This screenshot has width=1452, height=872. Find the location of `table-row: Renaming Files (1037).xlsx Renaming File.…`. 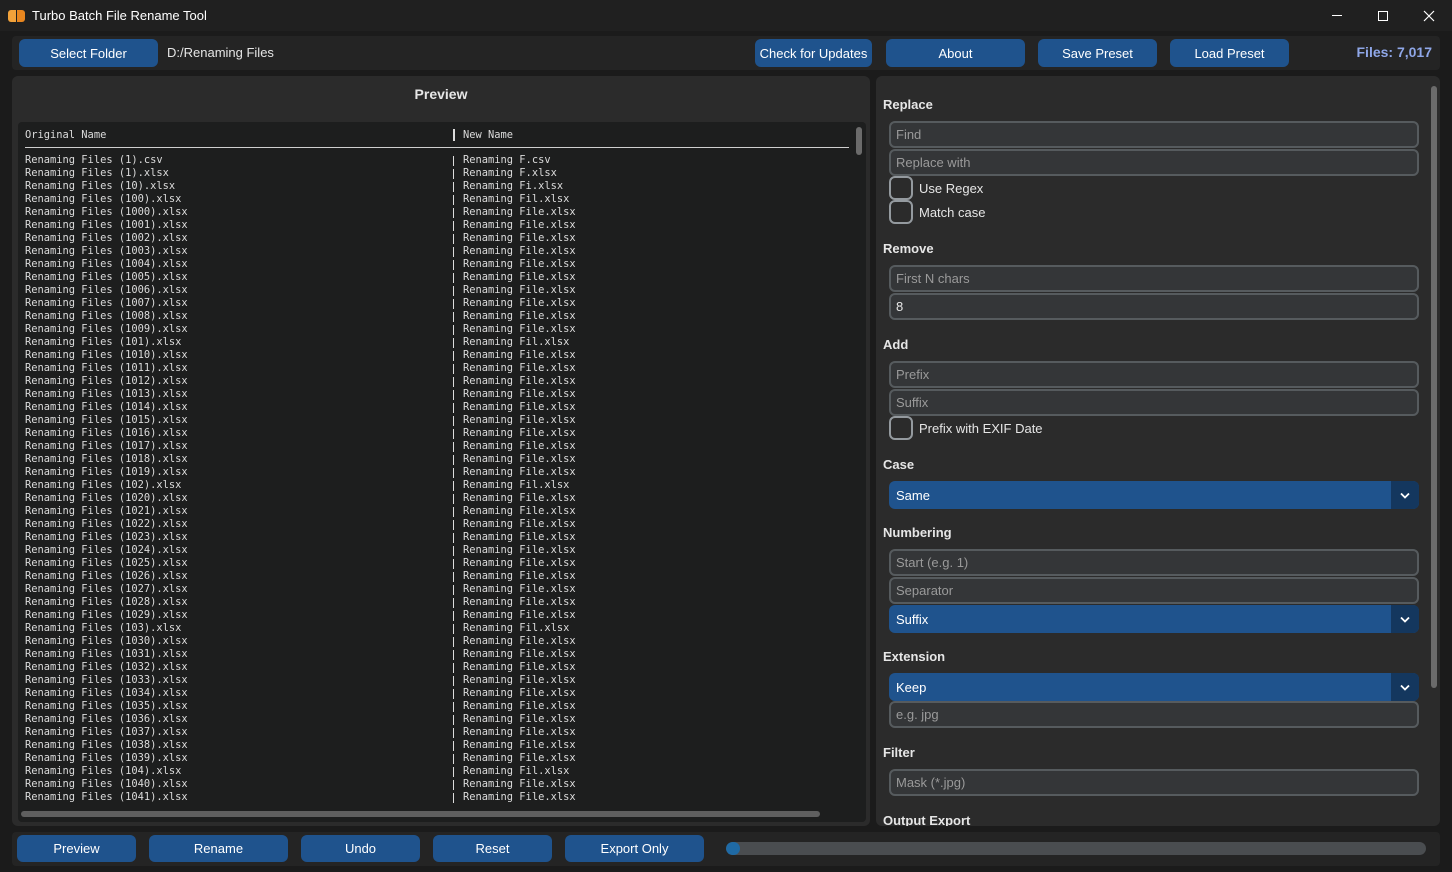

table-row: Renaming Files (1037).xlsx Renaming File.… is located at coordinates (435, 732).